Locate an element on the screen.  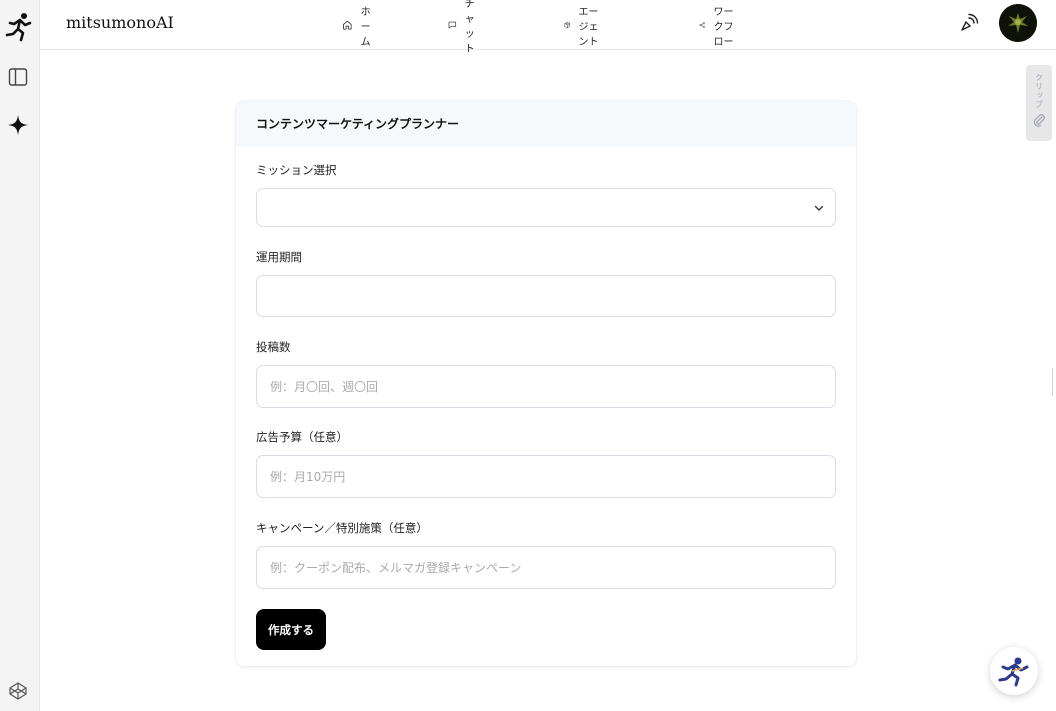
paperclip-icon is located at coordinates (1039, 120).